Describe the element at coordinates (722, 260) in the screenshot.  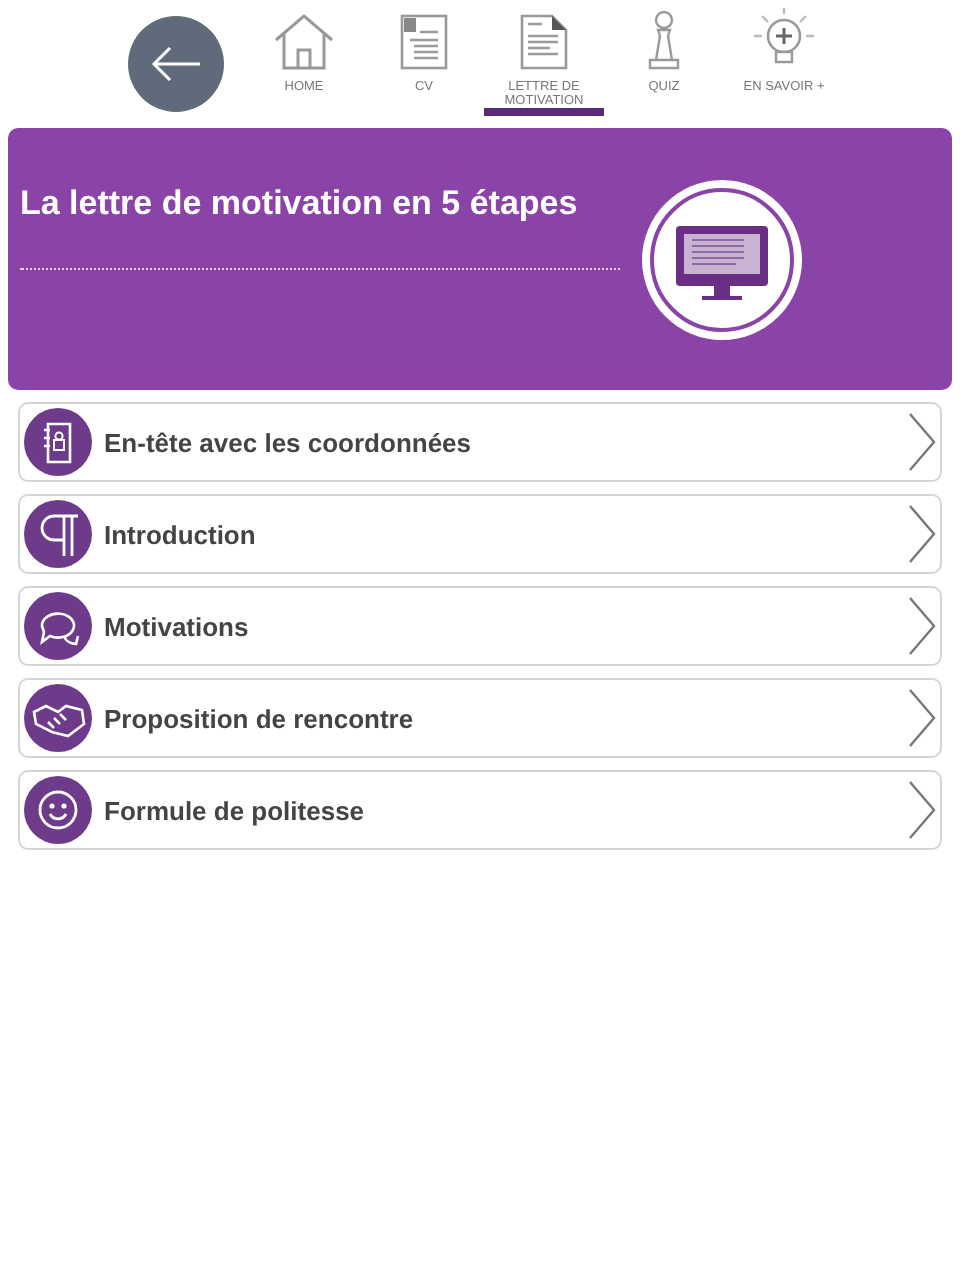
I see `monitor-icon` at that location.